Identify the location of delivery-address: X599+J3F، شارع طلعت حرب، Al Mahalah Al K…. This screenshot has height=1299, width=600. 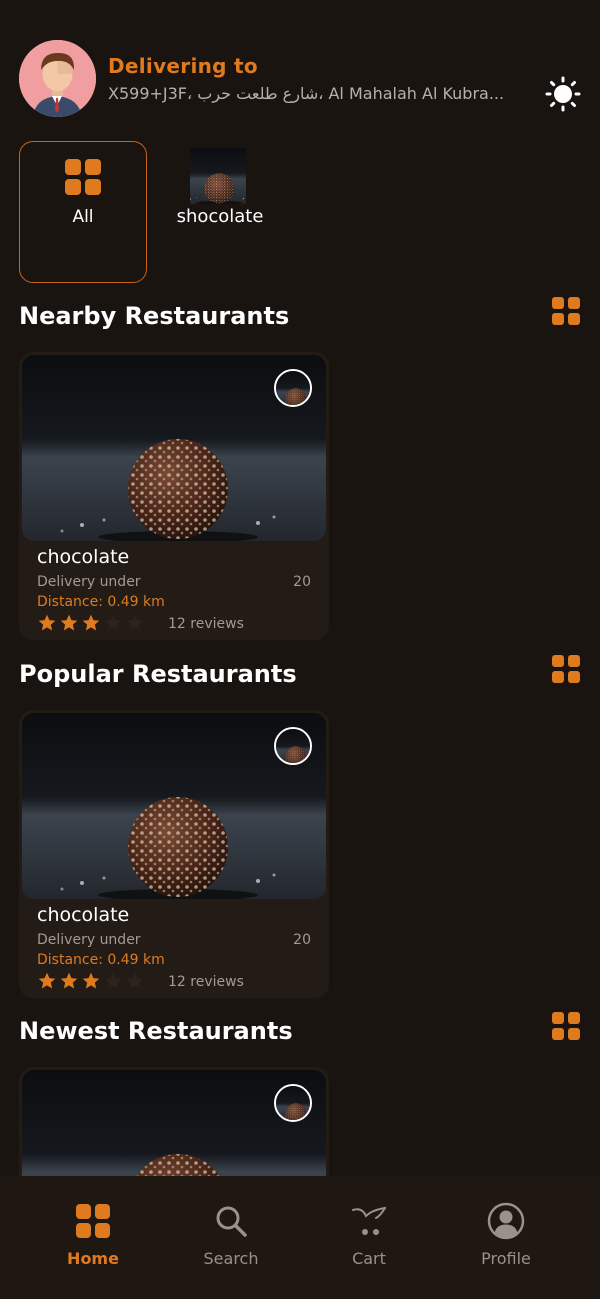
(328, 93).